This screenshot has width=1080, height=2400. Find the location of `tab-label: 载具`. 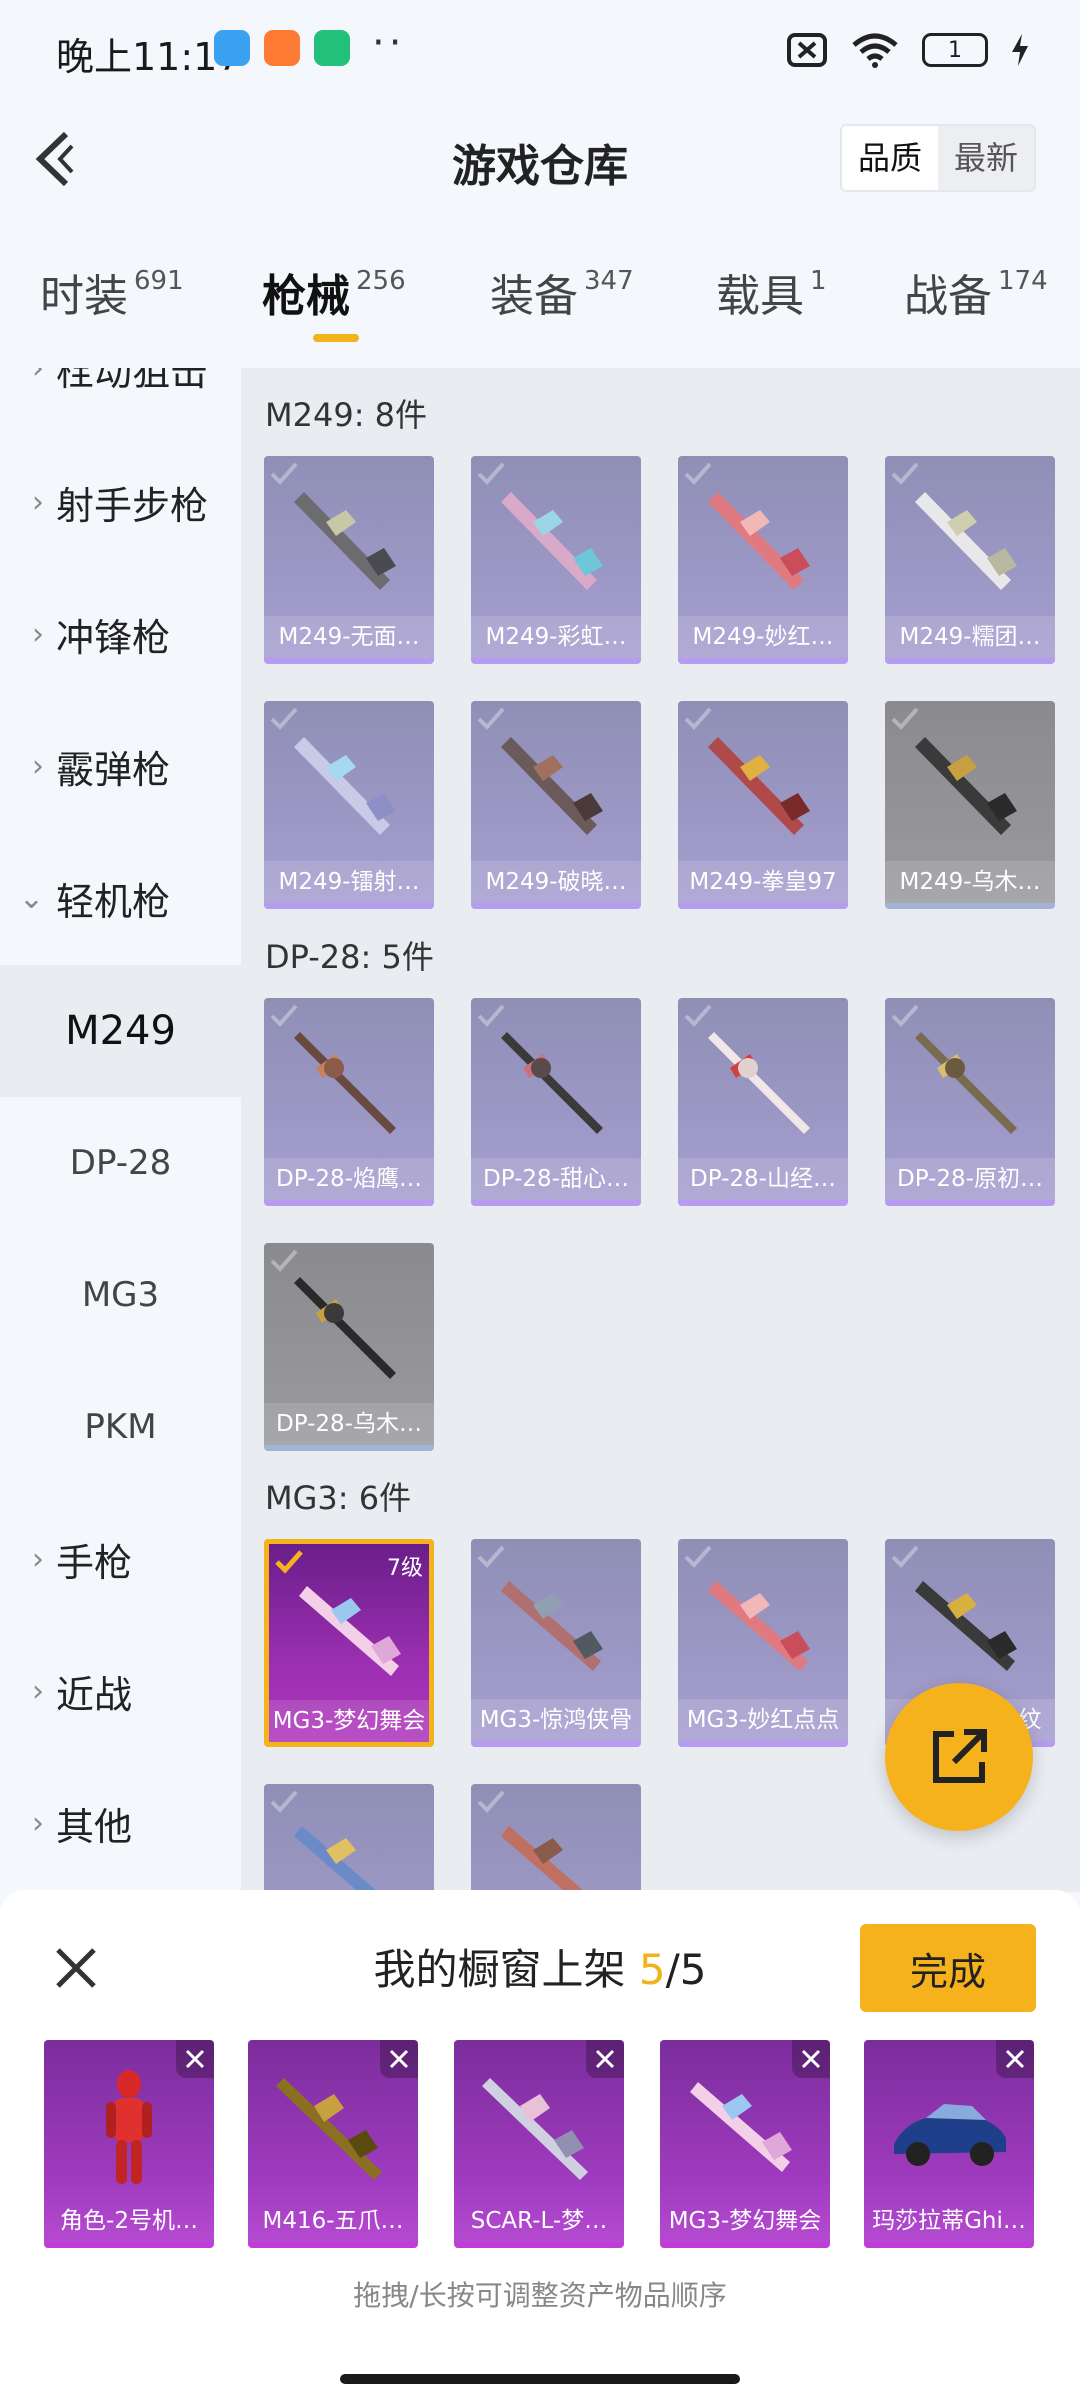

tab-label: 载具 is located at coordinates (760, 296).